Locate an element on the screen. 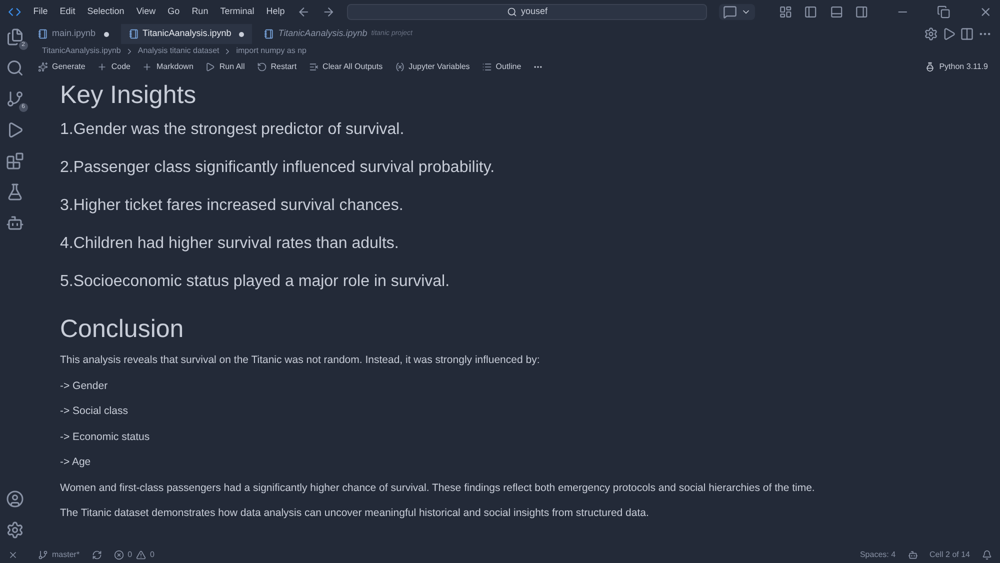 This screenshot has height=563, width=1000. toolbar-button: Code is located at coordinates (113, 67).